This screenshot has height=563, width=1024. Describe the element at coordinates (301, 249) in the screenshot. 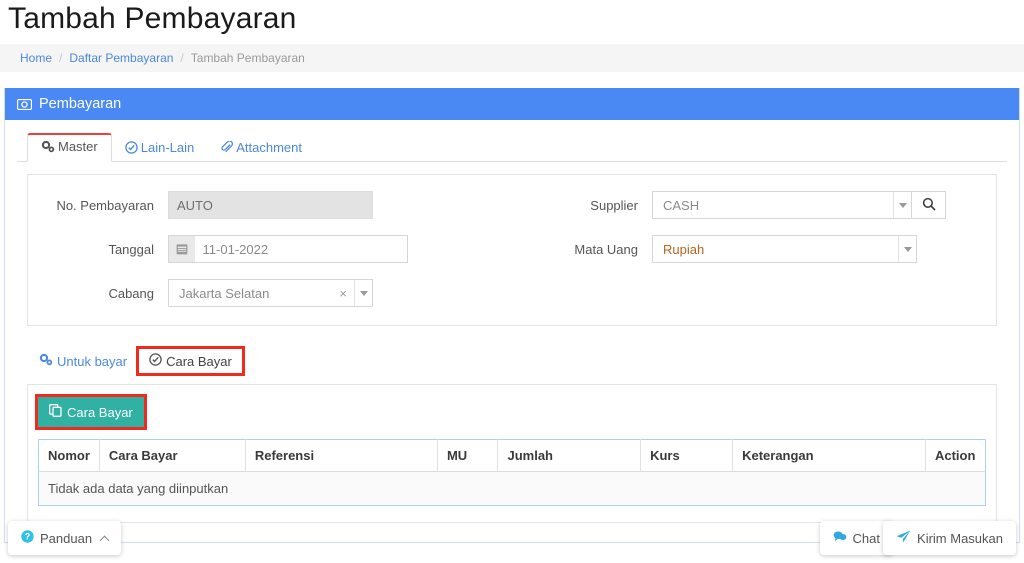

I see `tanggal-input: 11-01-2022` at that location.